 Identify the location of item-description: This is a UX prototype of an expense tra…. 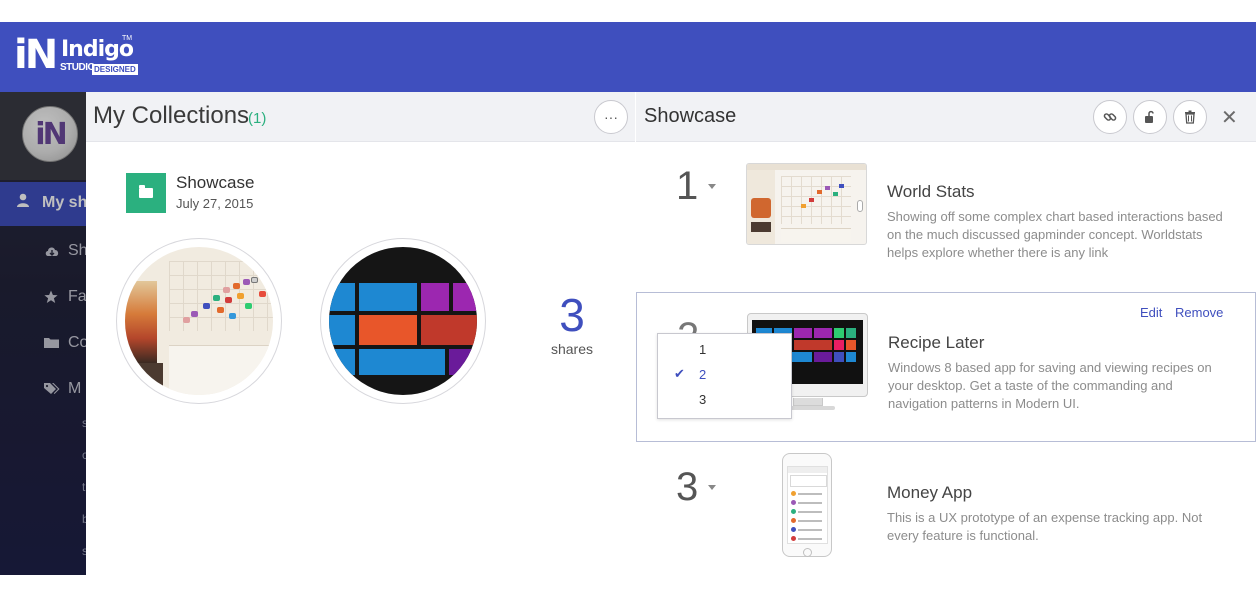
(1045, 526).